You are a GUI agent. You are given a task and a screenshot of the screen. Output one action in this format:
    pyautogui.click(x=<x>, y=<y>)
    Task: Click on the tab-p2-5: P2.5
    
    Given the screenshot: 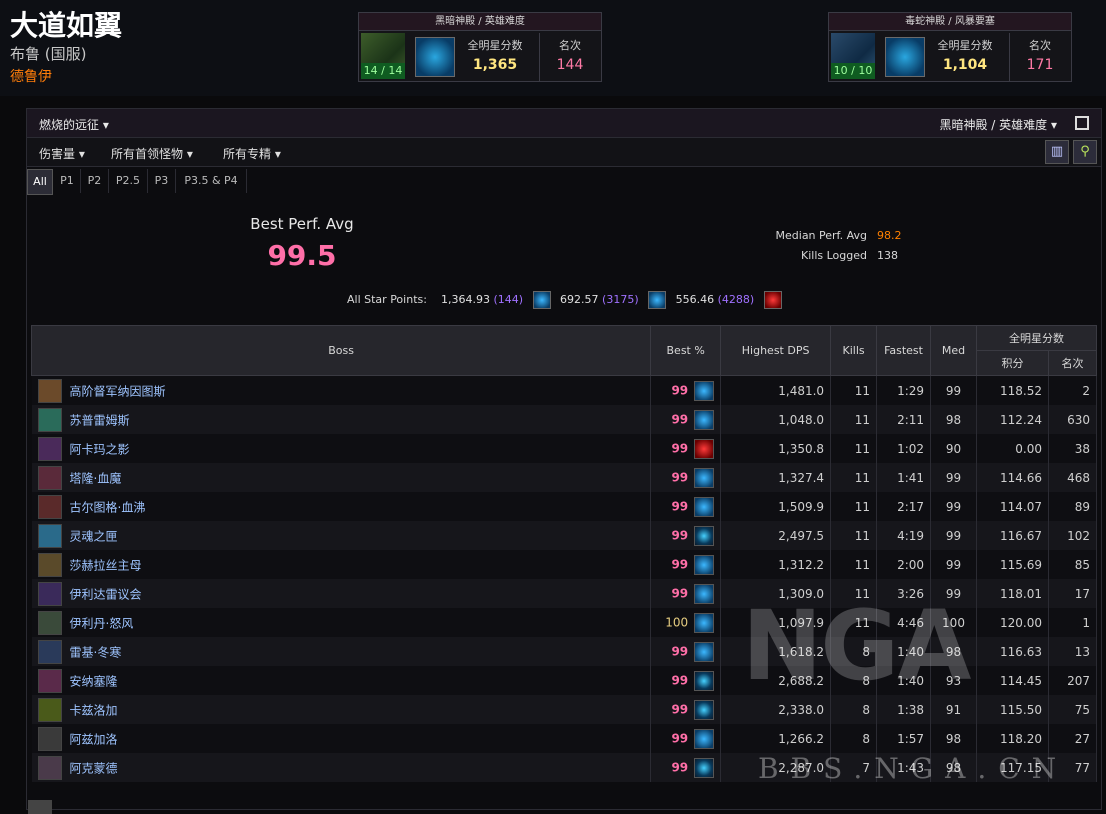 What is the action you would take?
    pyautogui.click(x=128, y=181)
    